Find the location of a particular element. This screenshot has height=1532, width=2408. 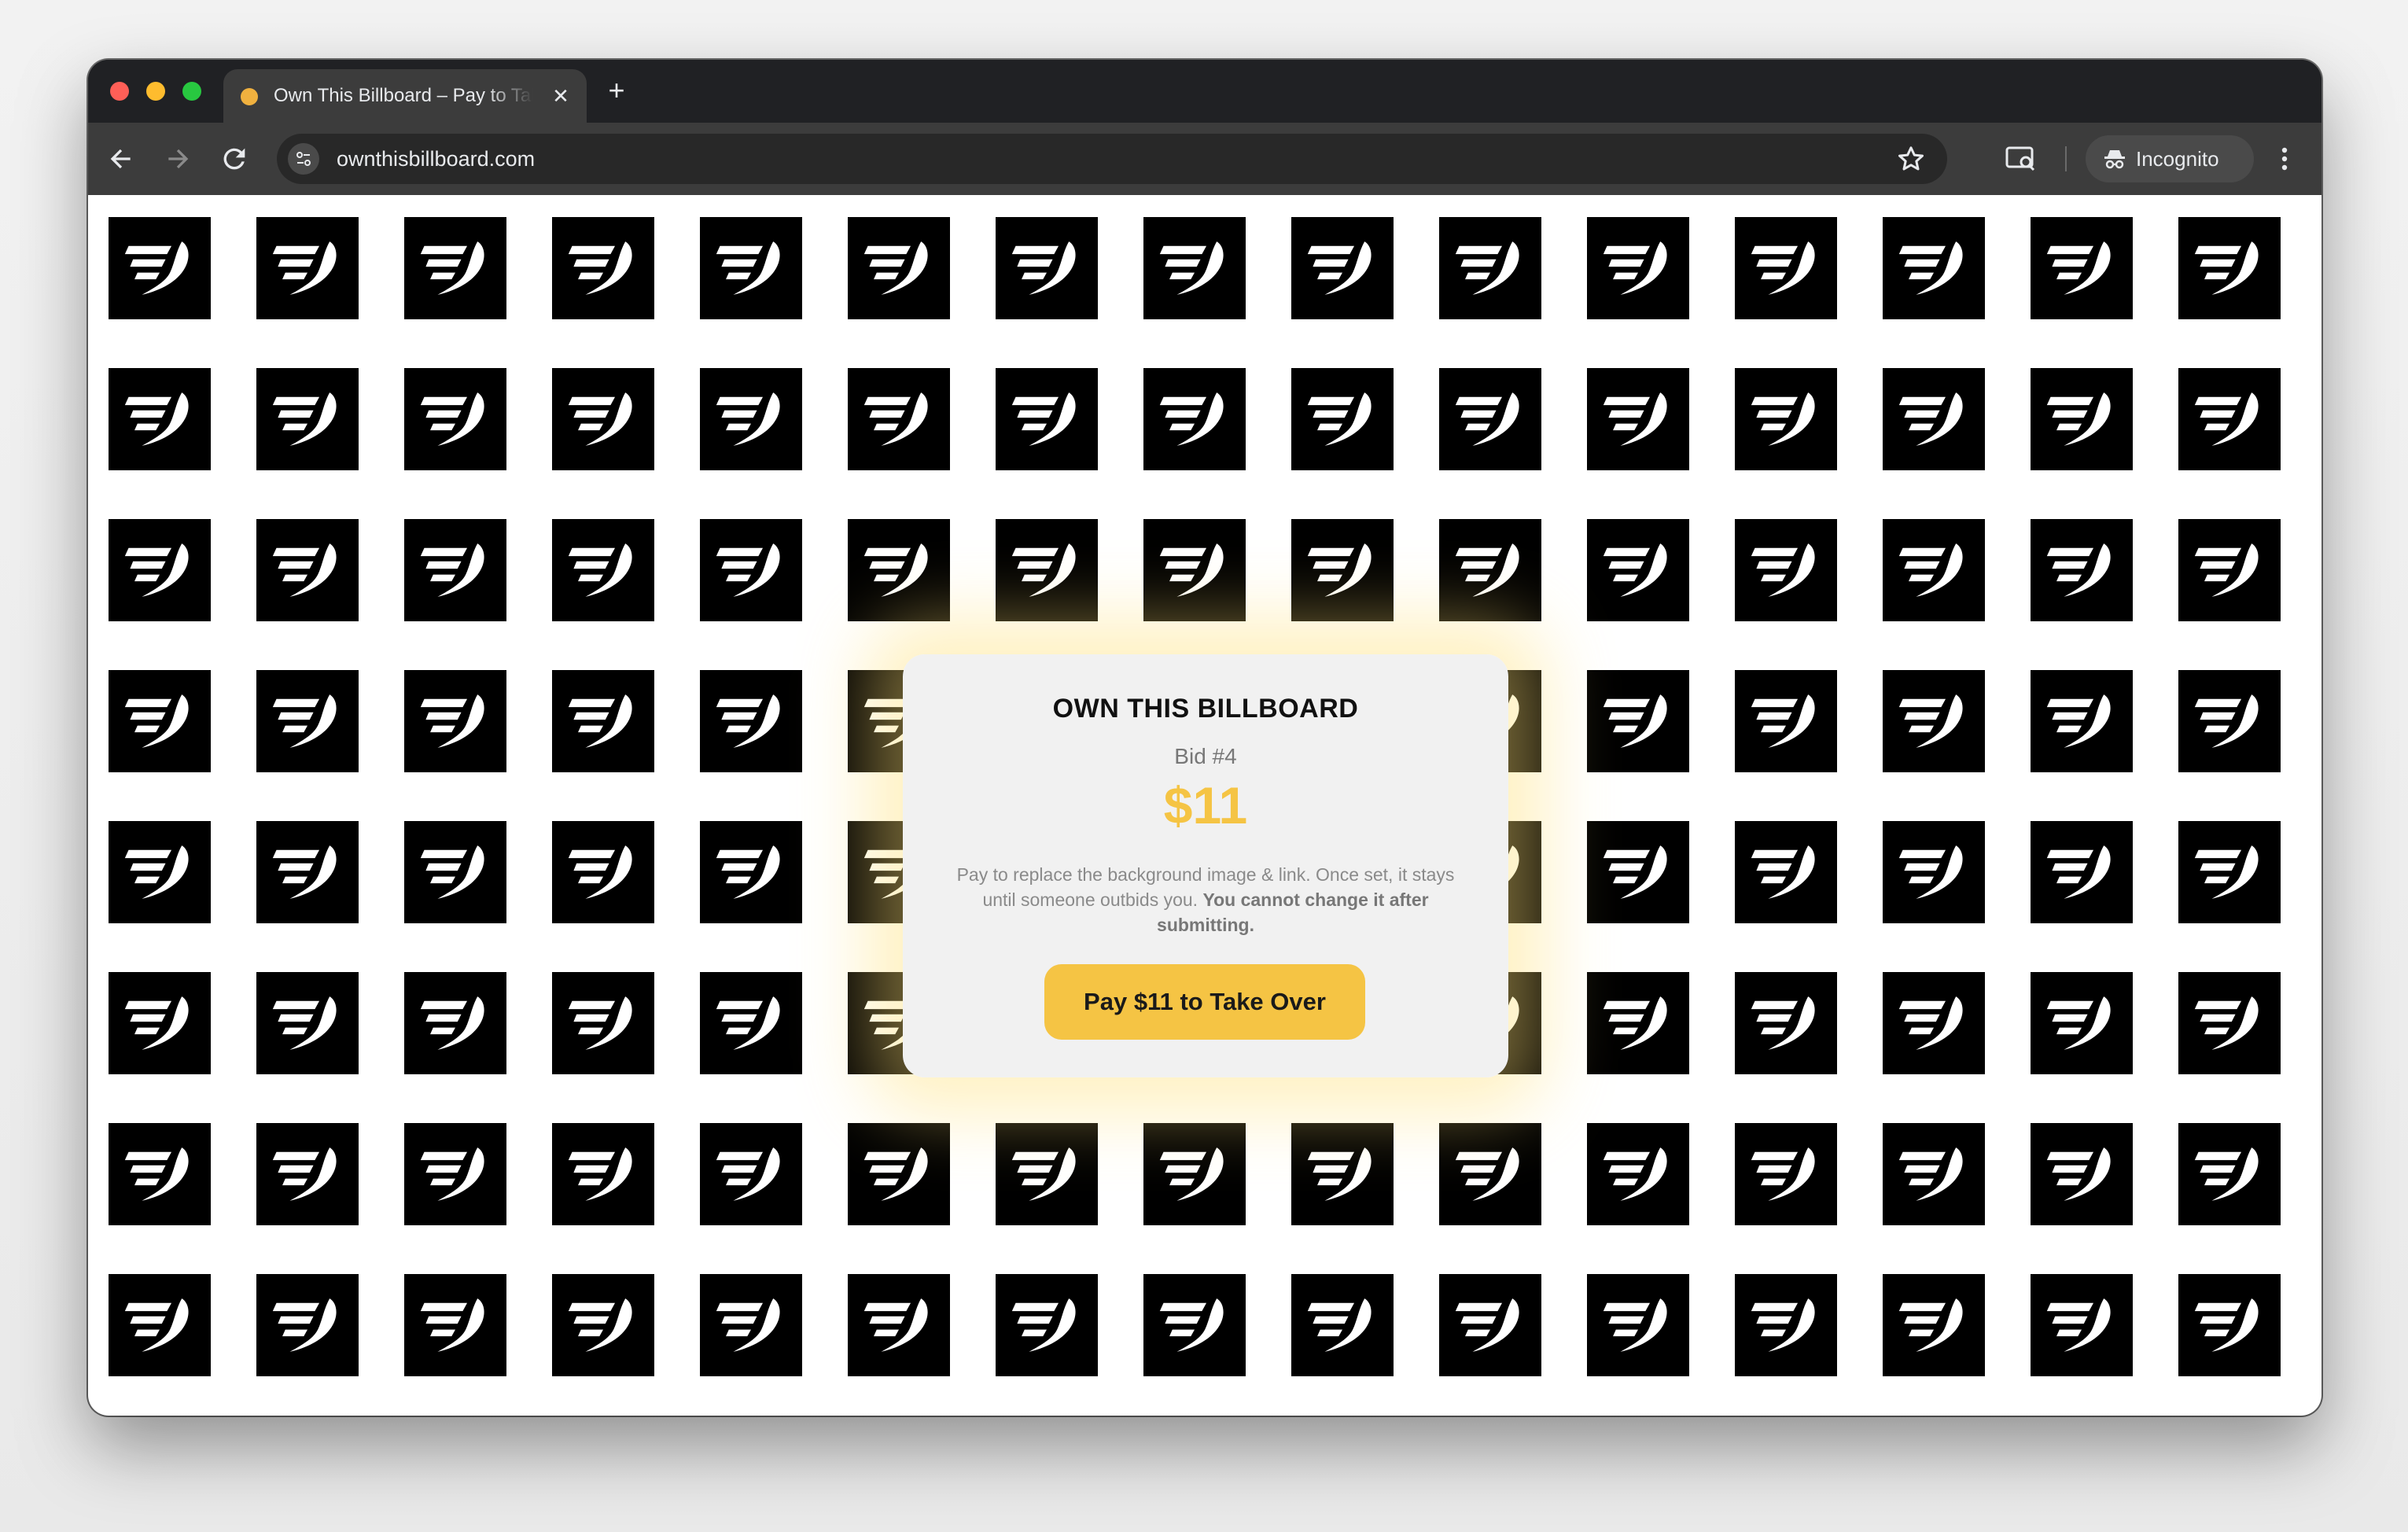

maximize-window-button is located at coordinates (191, 92).